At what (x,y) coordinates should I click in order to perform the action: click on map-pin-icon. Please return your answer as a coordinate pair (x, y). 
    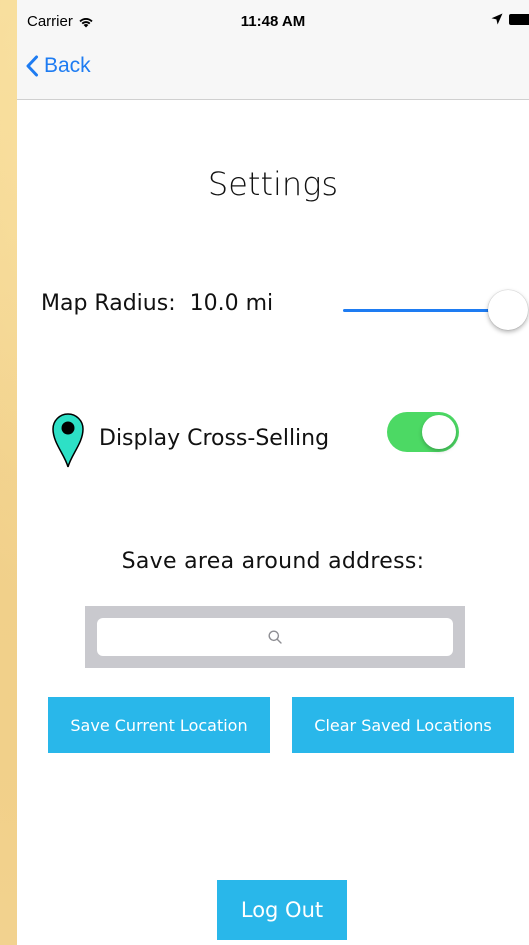
    Looking at the image, I should click on (68, 440).